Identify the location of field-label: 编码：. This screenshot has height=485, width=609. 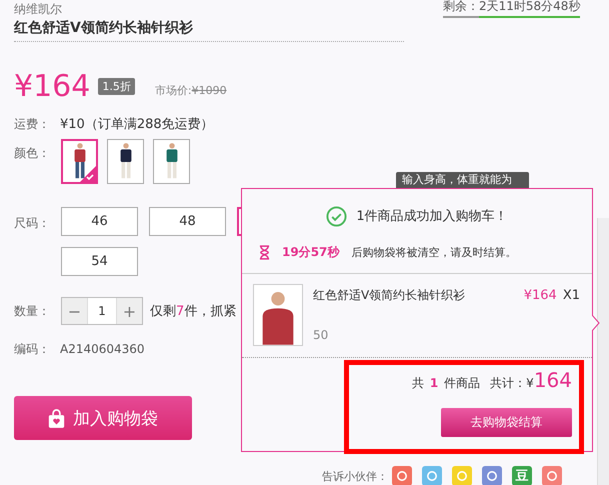
(32, 349).